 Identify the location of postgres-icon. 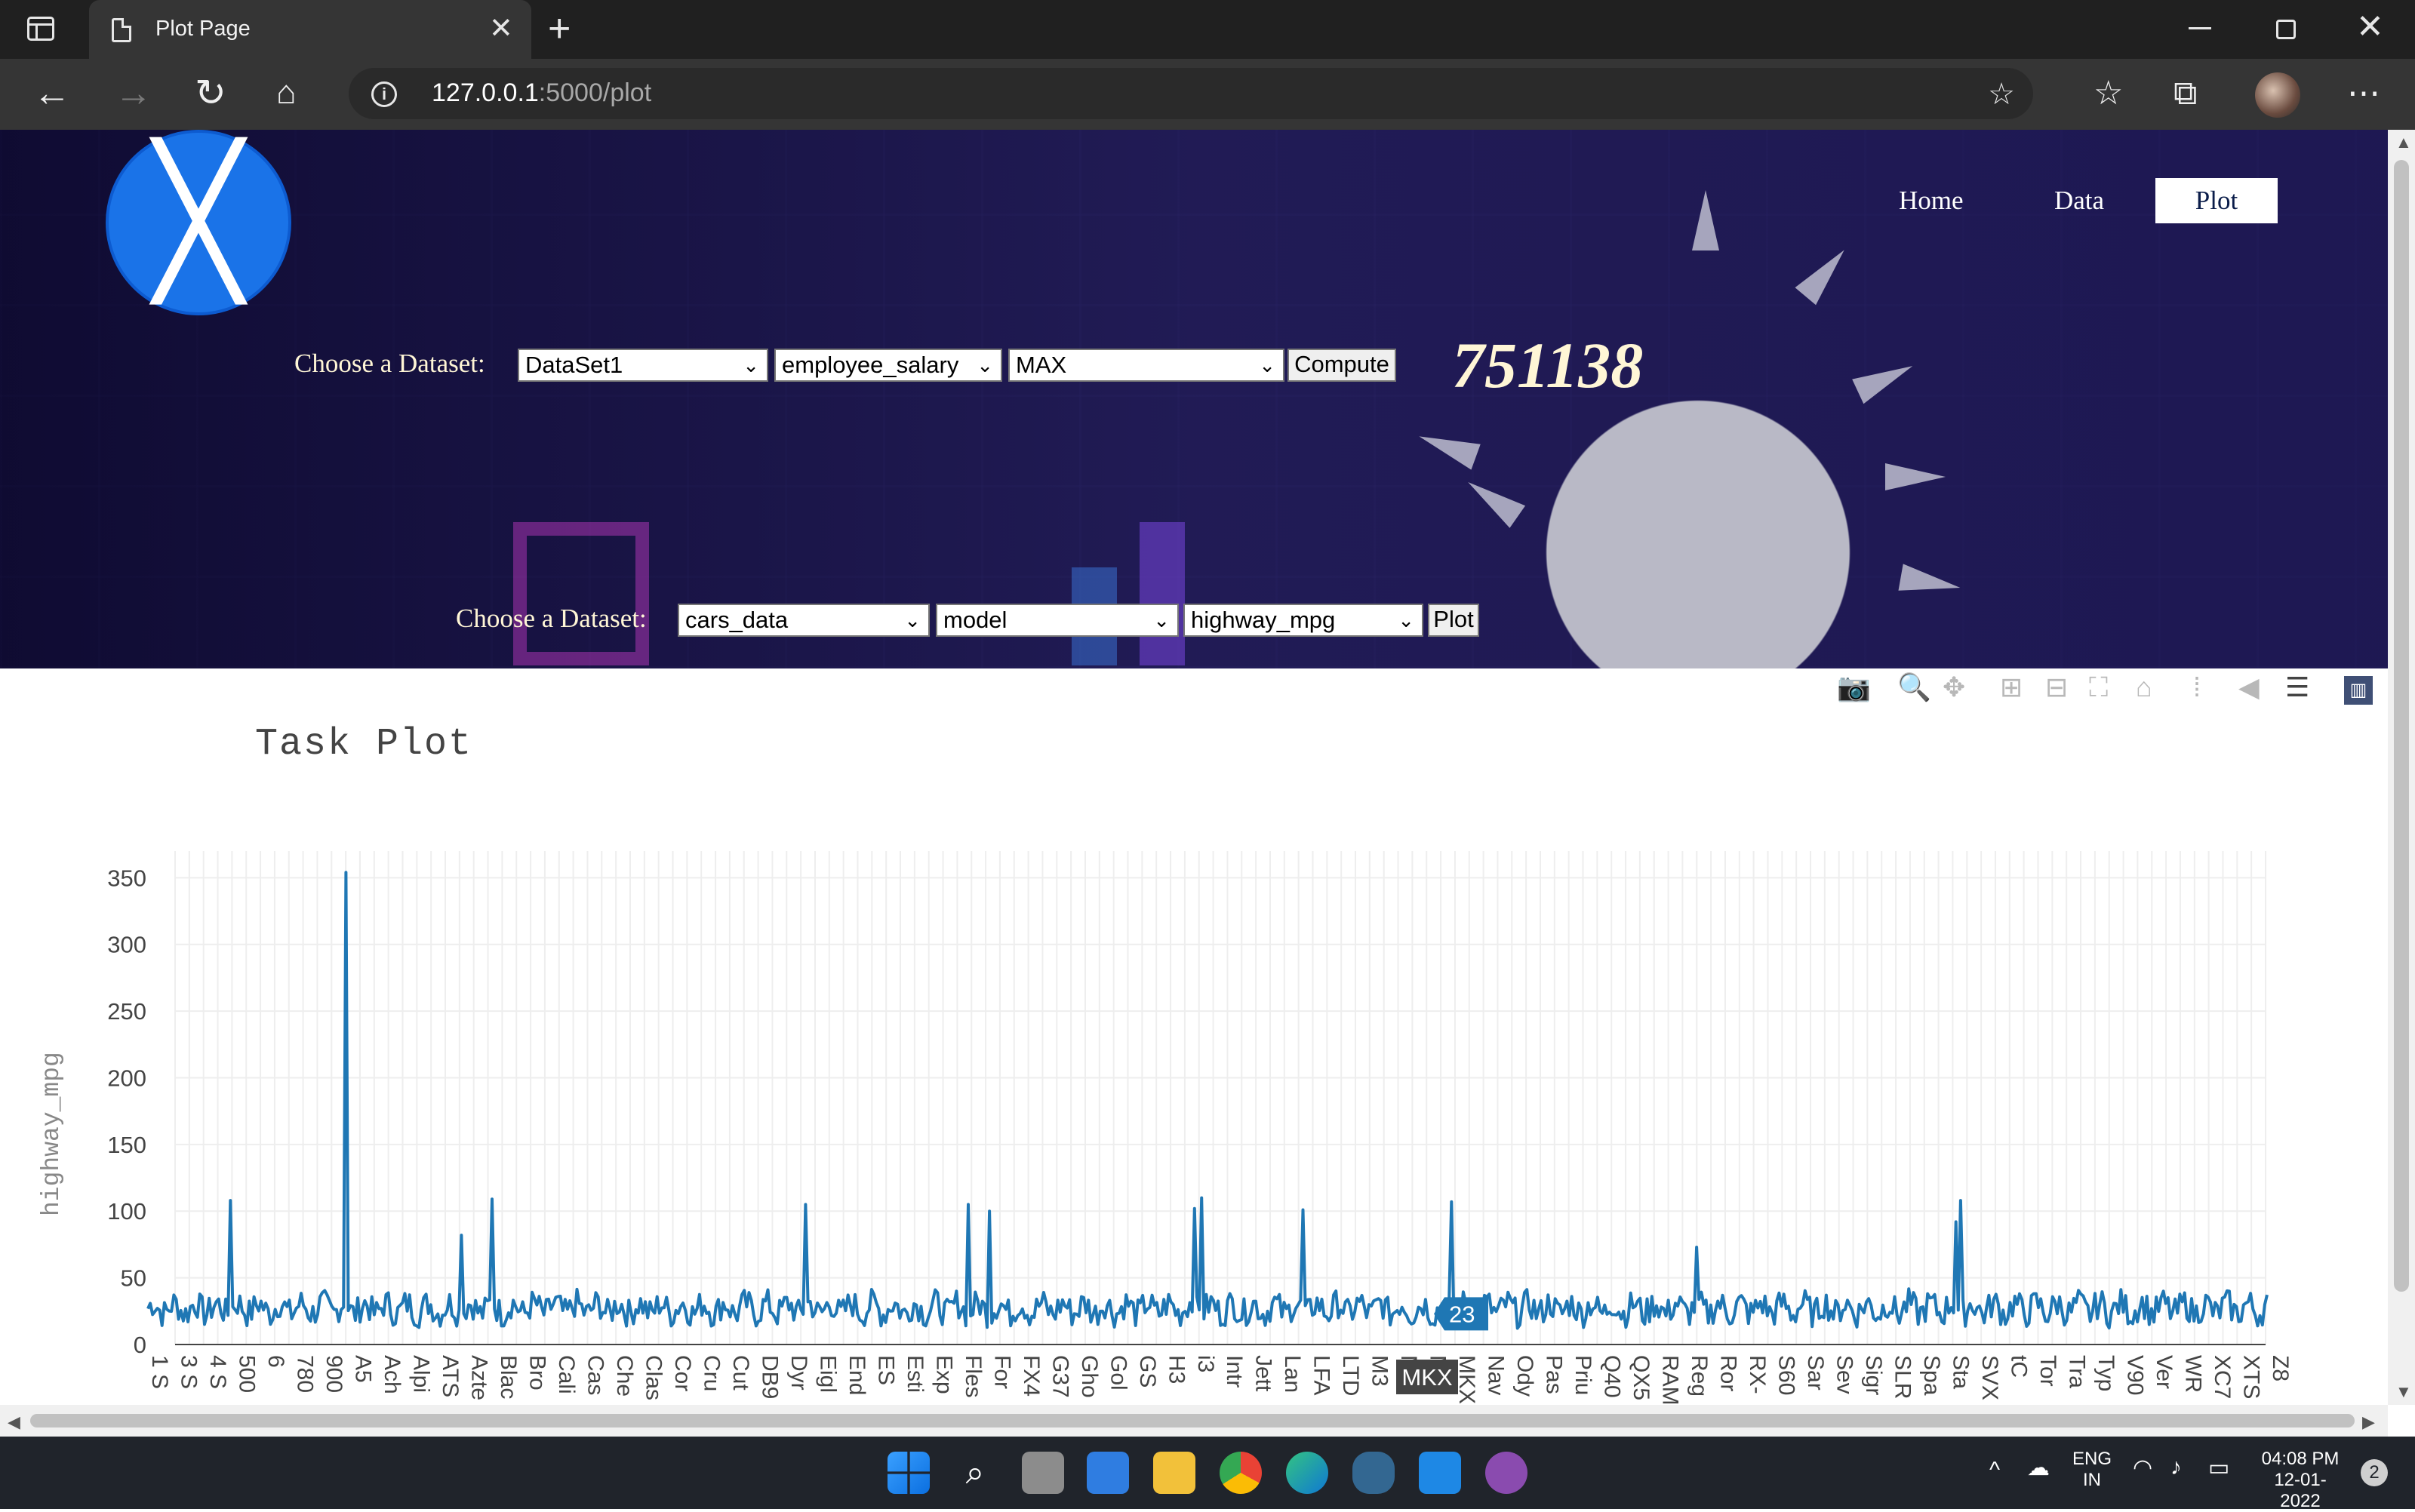
(1373, 1473).